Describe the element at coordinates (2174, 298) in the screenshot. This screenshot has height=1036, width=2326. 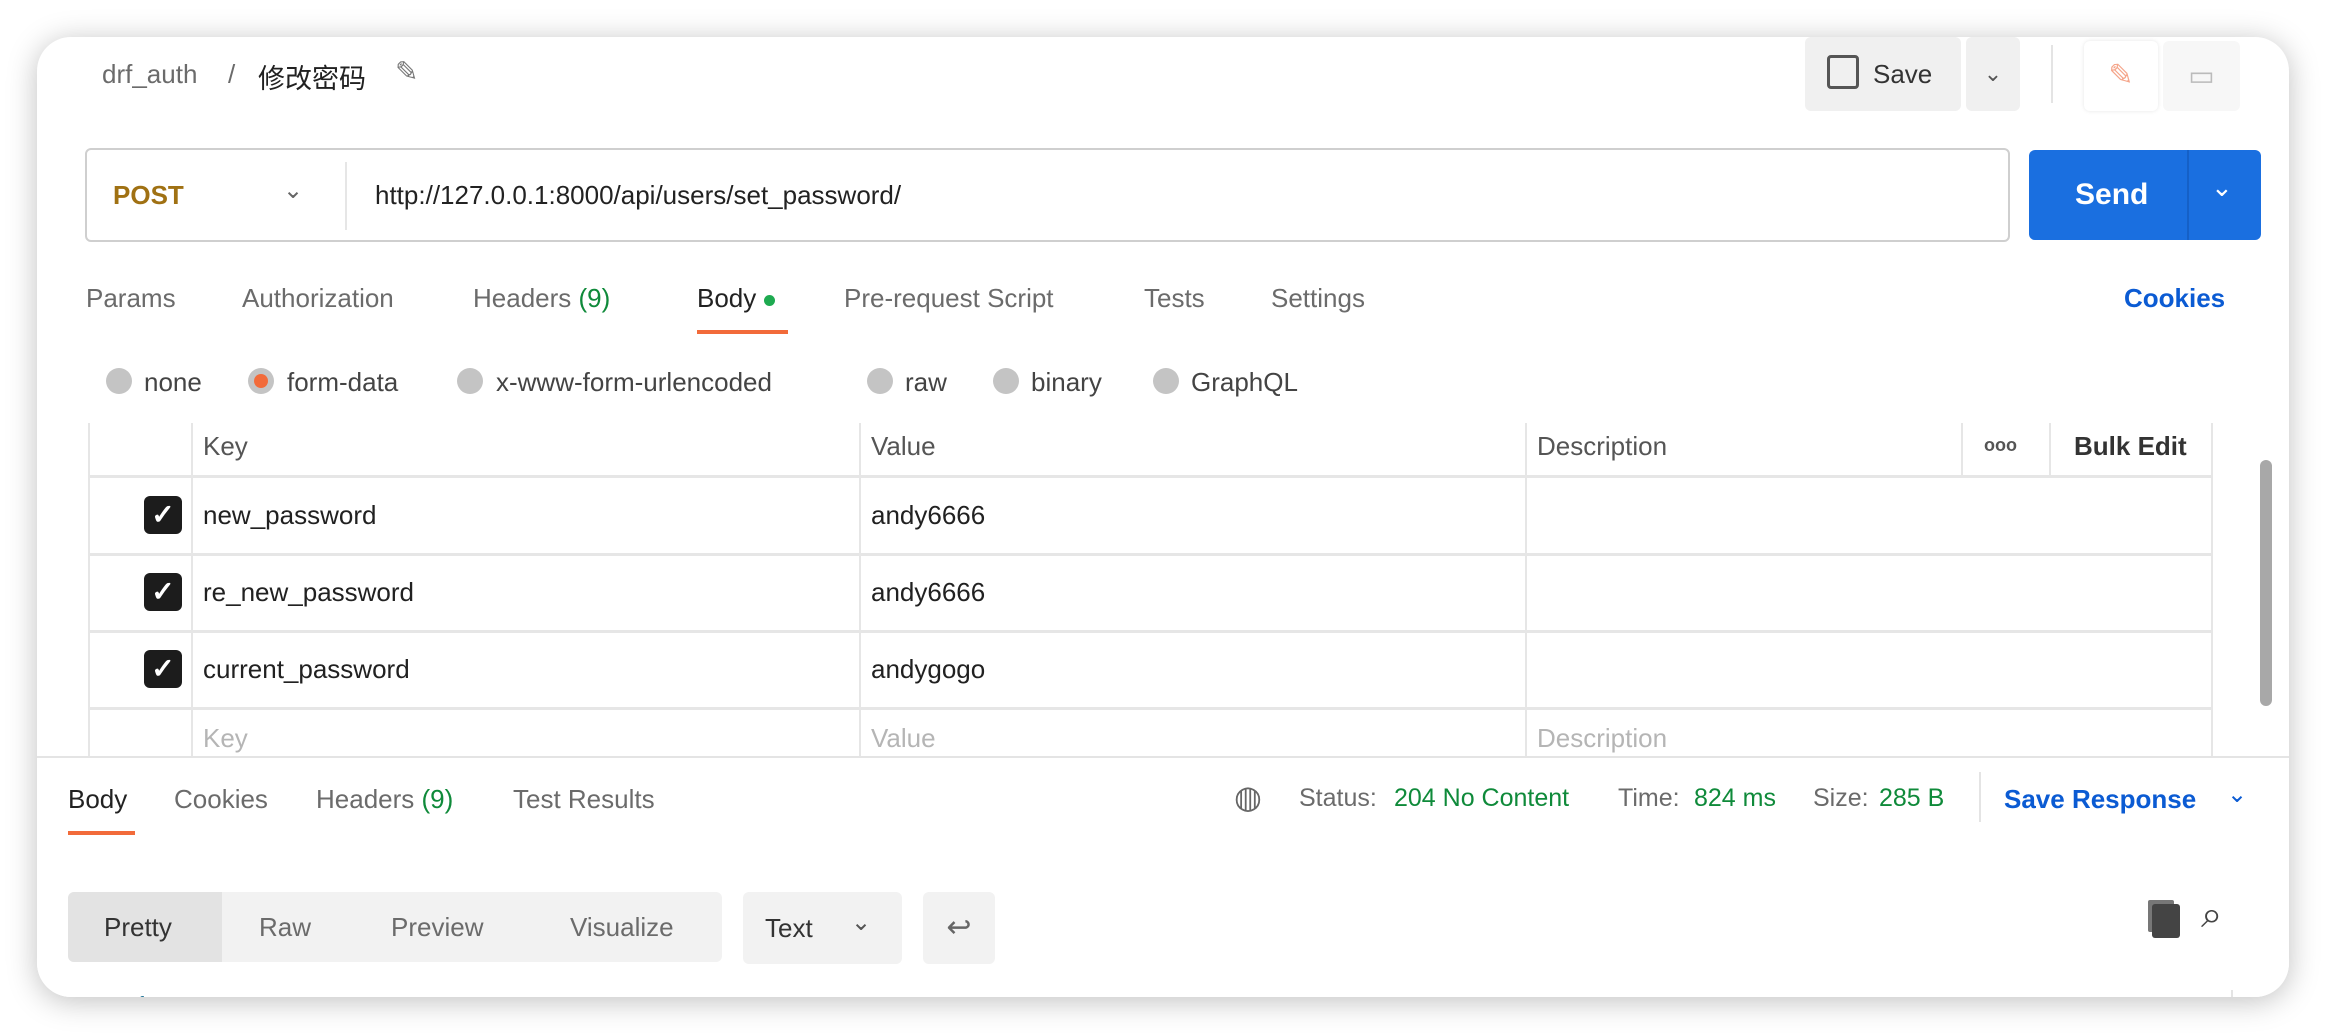
I see `cookies-link: Cookies` at that location.